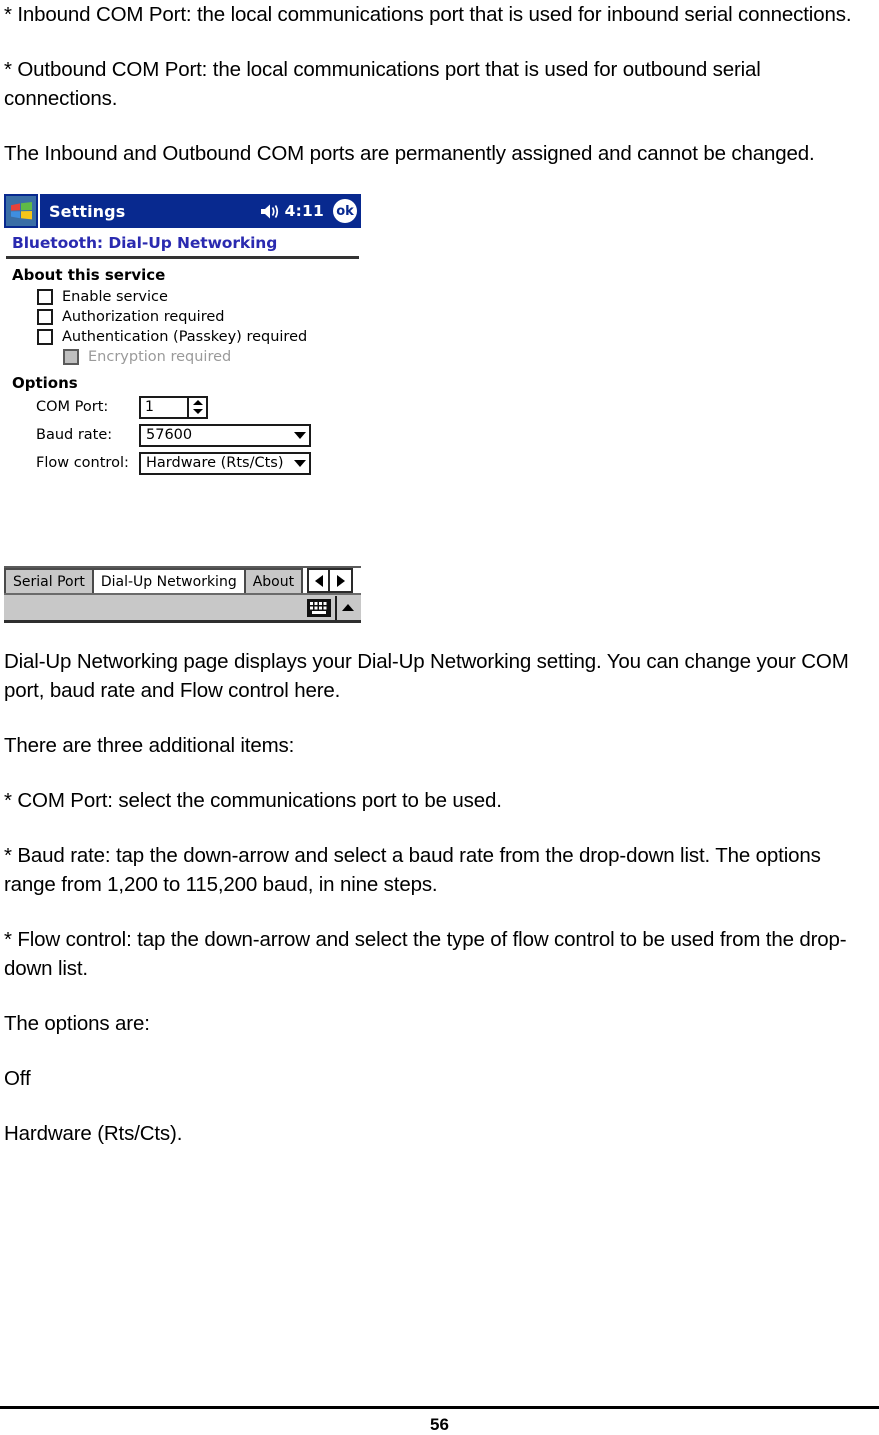  Describe the element at coordinates (182, 608) in the screenshot. I see `soft-input-panel-bar` at that location.